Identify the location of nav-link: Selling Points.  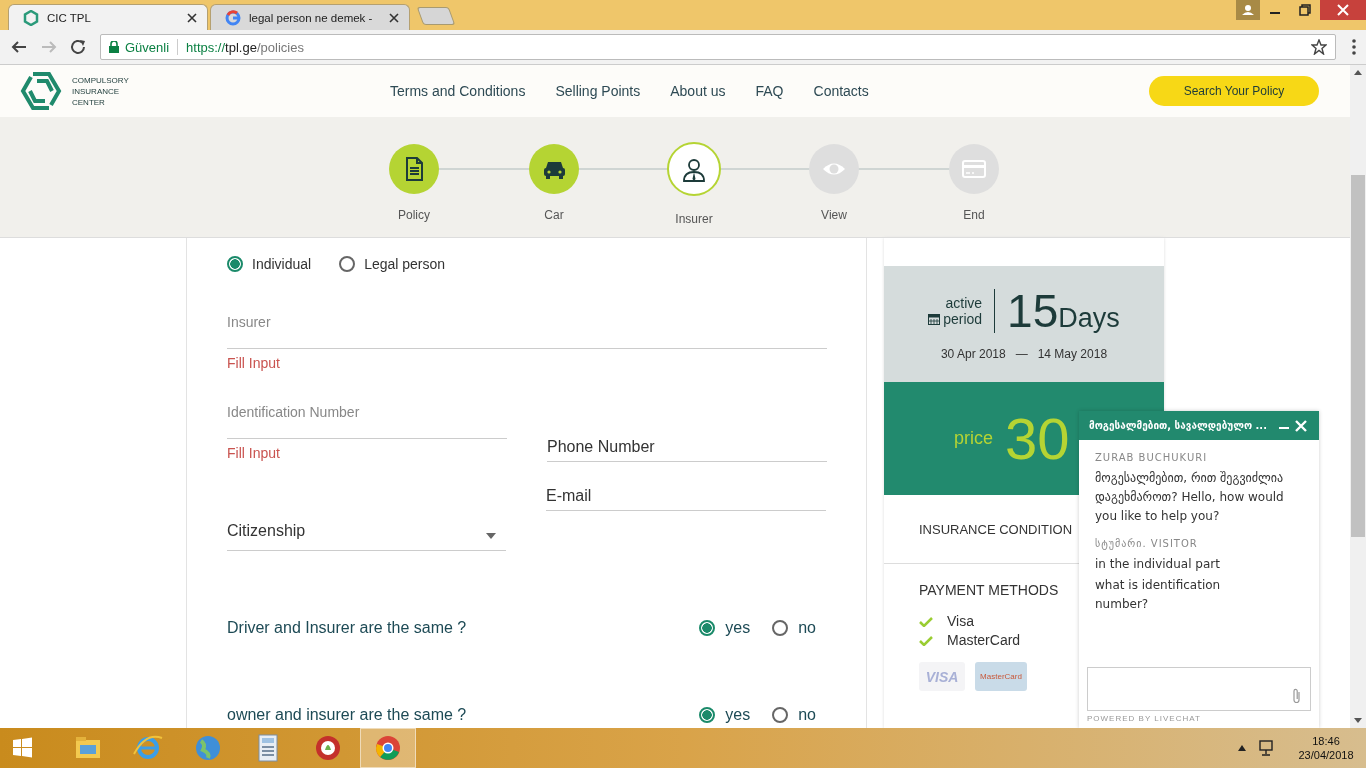
(598, 91).